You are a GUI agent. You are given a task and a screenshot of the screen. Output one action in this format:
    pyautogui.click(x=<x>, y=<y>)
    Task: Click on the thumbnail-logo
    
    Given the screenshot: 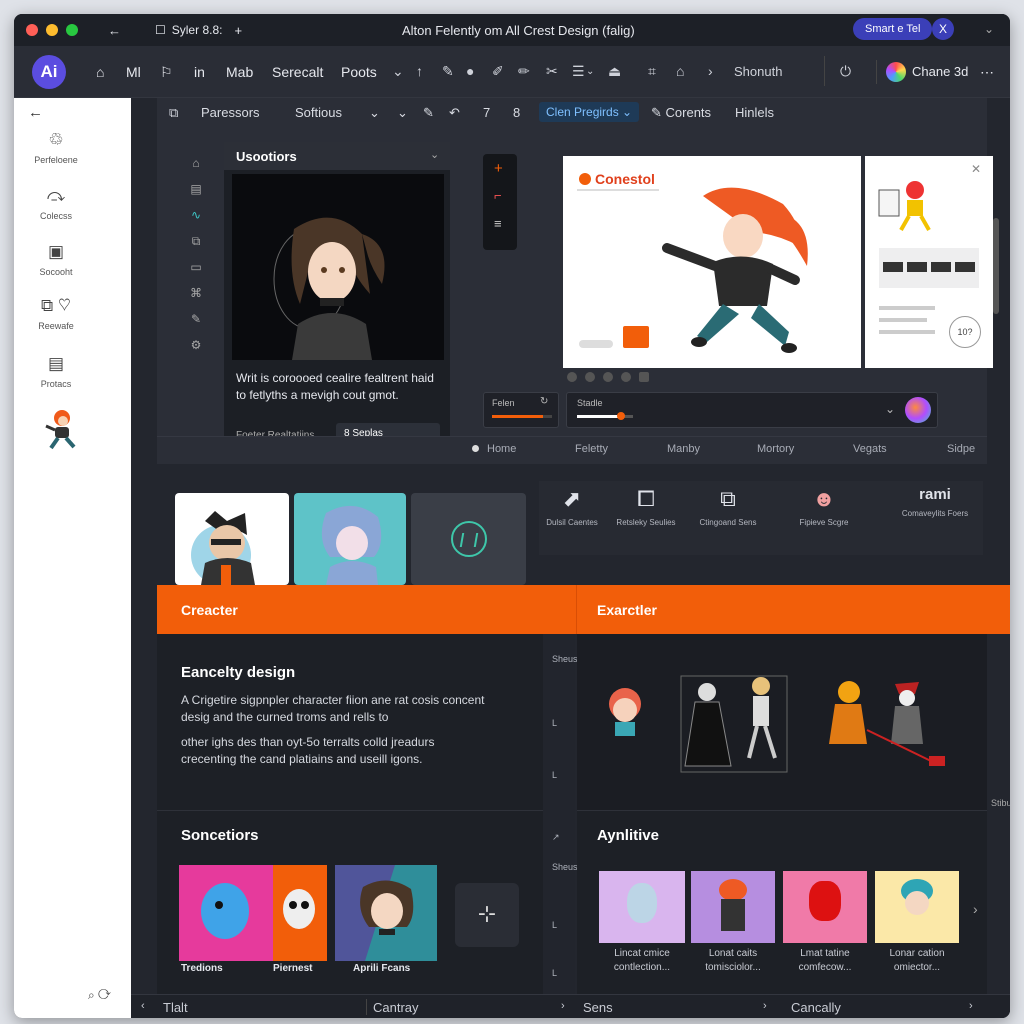 What is the action you would take?
    pyautogui.click(x=468, y=539)
    